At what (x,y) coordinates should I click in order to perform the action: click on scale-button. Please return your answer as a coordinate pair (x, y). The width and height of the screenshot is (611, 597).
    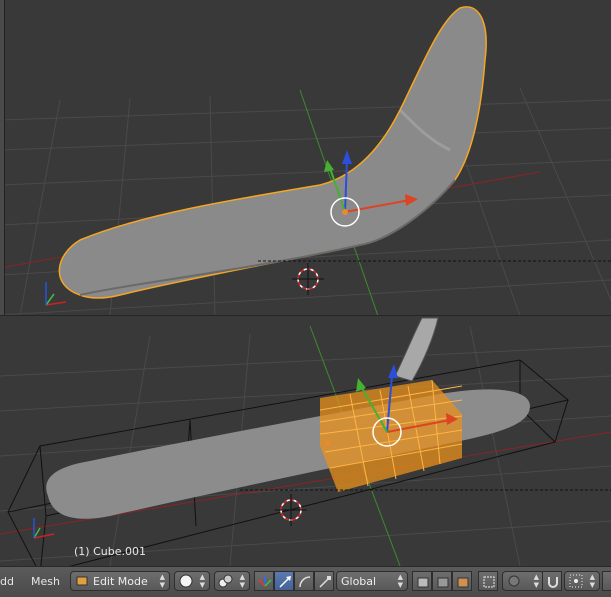
    Looking at the image, I should click on (324, 581).